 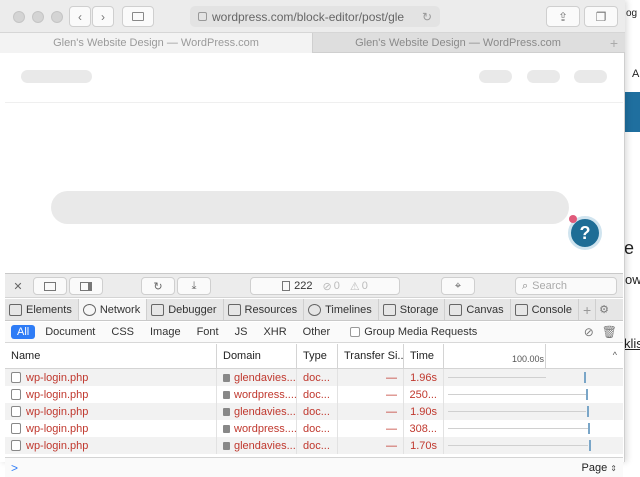 What do you see at coordinates (70, 332) in the screenshot?
I see `filter-document: Document` at bounding box center [70, 332].